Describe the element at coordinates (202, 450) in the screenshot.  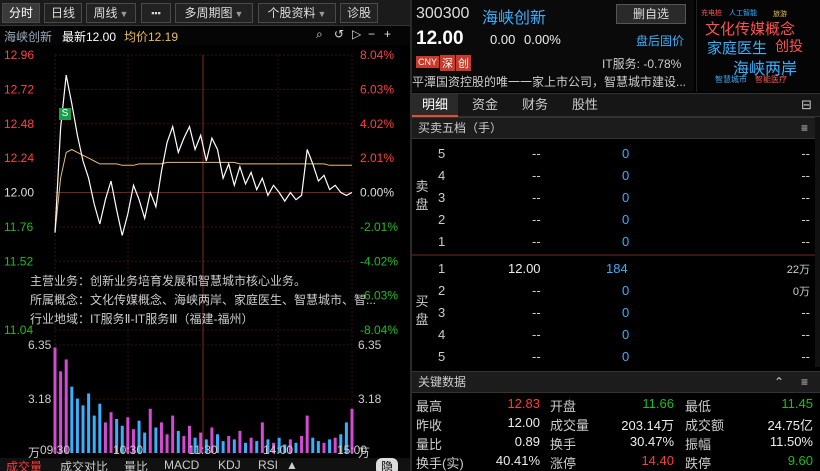
I see `time-tick-label: 11:30` at that location.